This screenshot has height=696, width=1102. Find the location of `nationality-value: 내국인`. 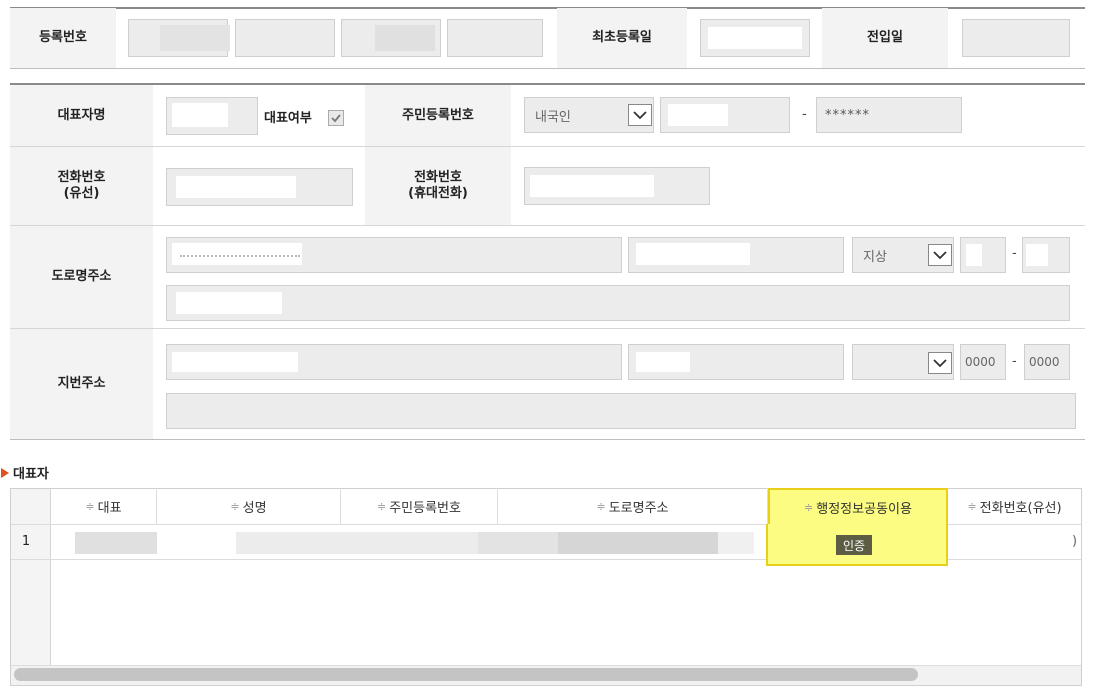

nationality-value: 내국인 is located at coordinates (553, 117).